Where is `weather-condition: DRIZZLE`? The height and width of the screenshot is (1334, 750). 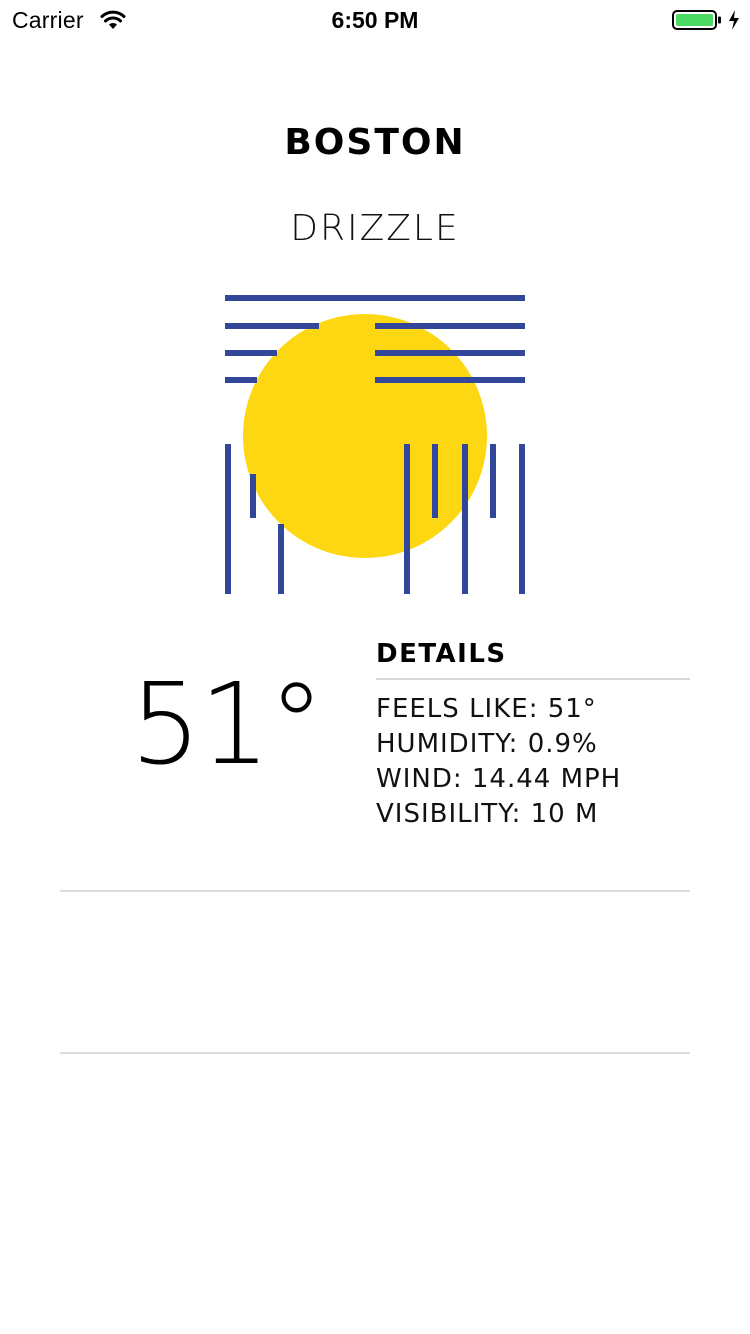 weather-condition: DRIZZLE is located at coordinates (375, 228).